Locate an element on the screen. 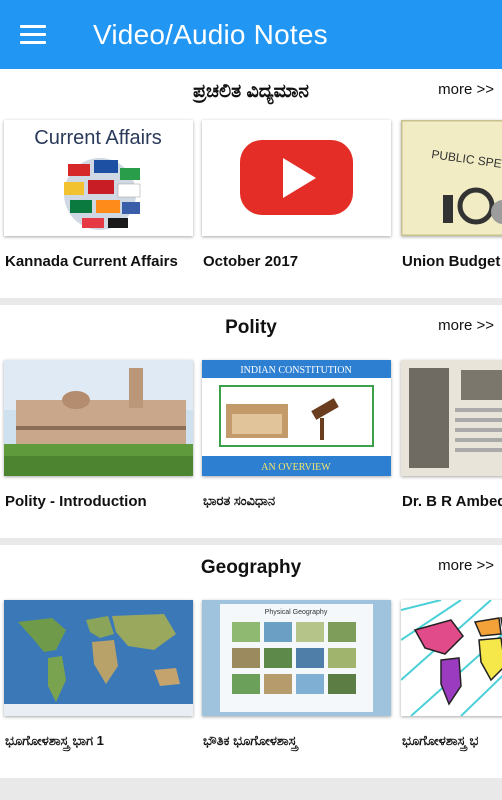 This screenshot has height=800, width=502. section-title: Polity is located at coordinates (251, 327).